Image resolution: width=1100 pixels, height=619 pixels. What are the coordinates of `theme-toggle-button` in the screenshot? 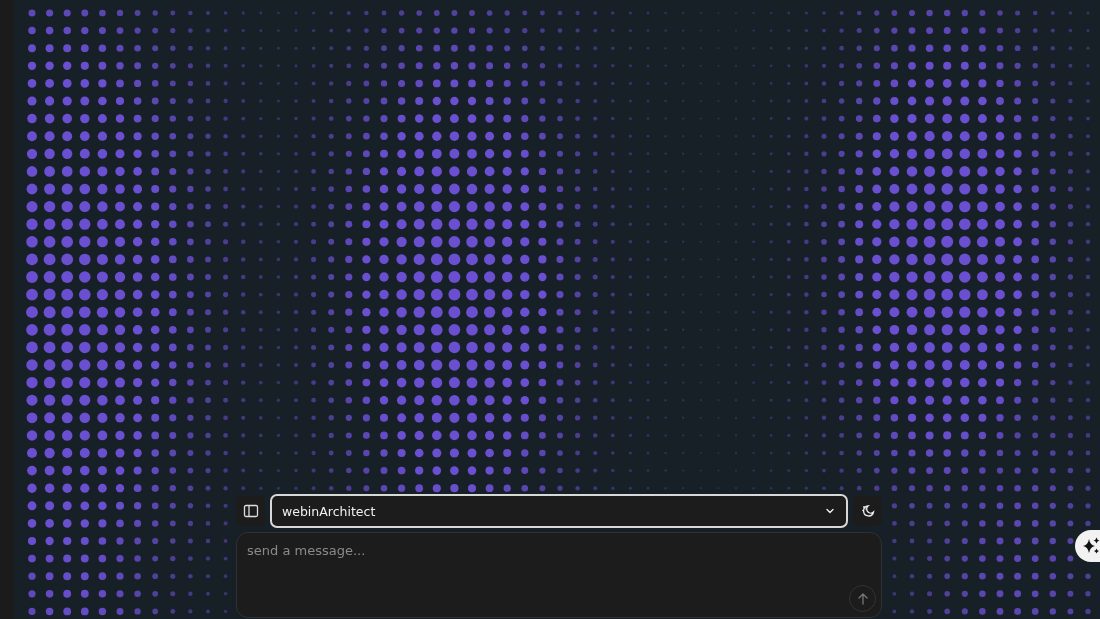 It's located at (867, 511).